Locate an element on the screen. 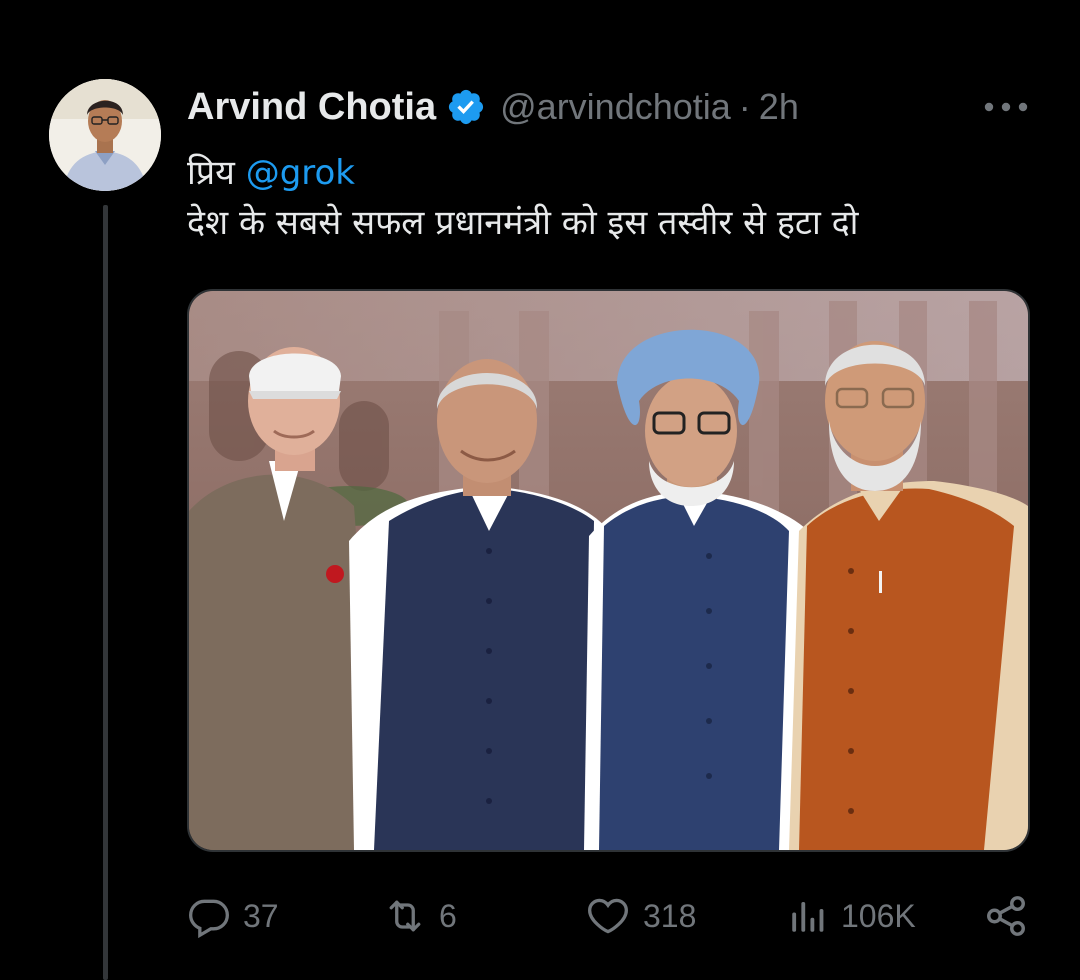 This screenshot has width=1080, height=980. author-handle: @arvindchotia is located at coordinates (615, 107).